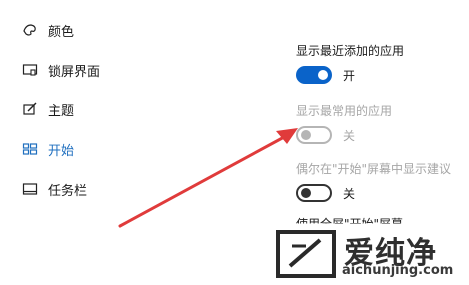  I want to click on watermark-url: aichunjing.com, so click(398, 270).